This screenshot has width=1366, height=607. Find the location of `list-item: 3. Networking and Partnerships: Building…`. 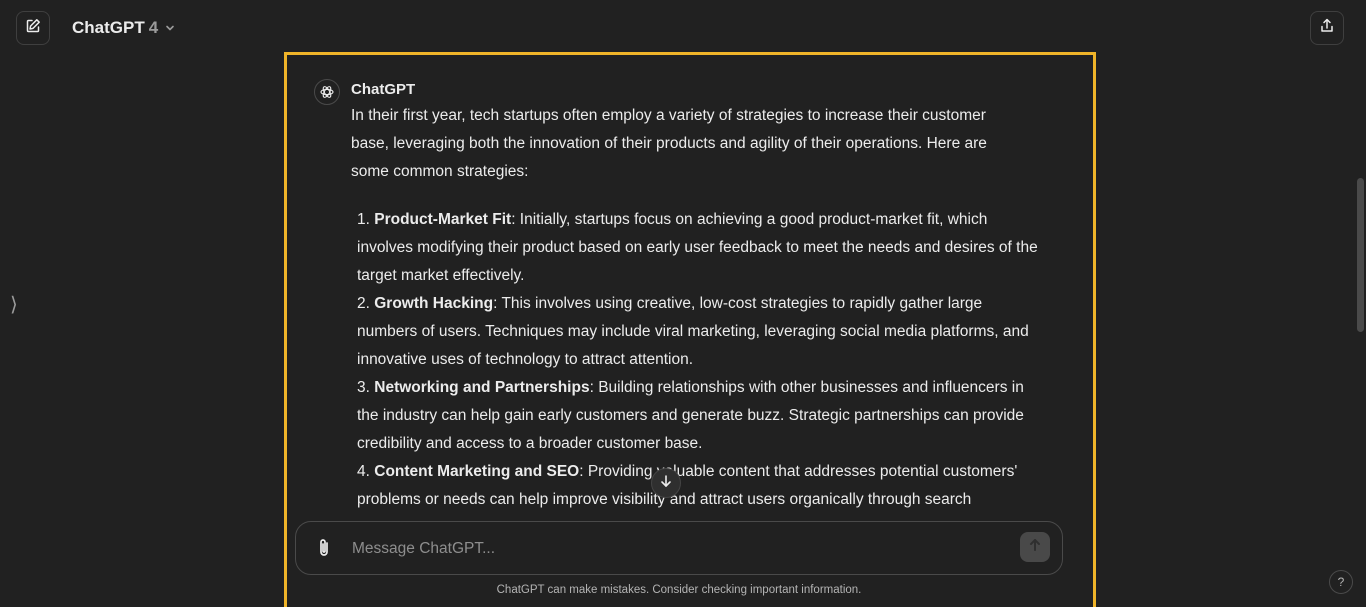

list-item: 3. Networking and Partnerships: Building… is located at coordinates (696, 416).